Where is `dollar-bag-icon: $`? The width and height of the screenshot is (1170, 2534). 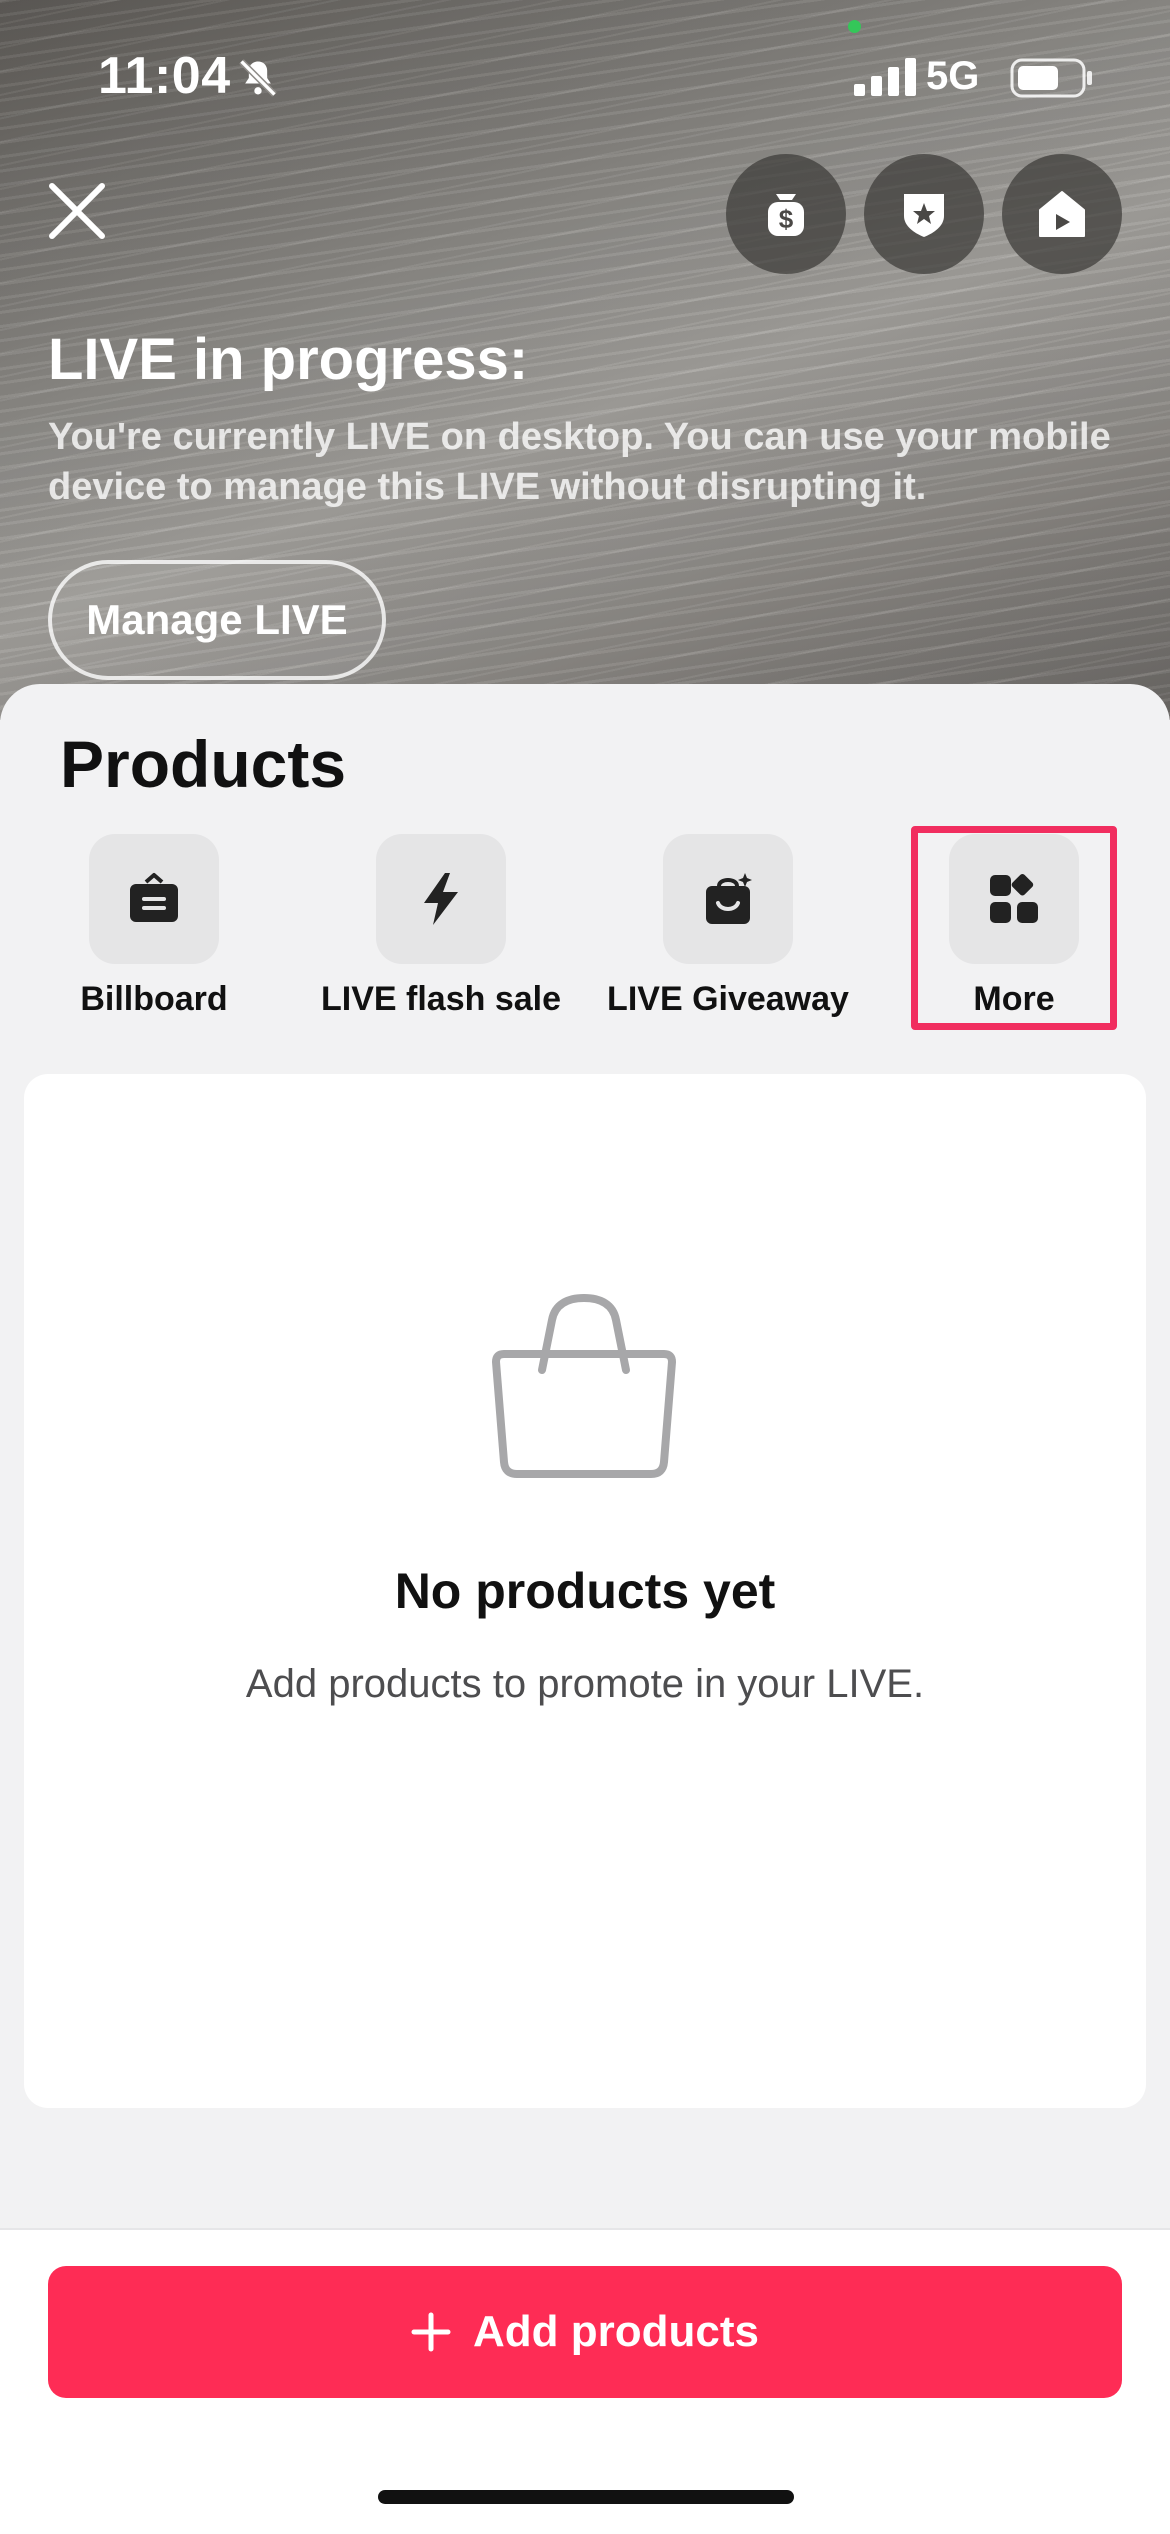 dollar-bag-icon: $ is located at coordinates (786, 215).